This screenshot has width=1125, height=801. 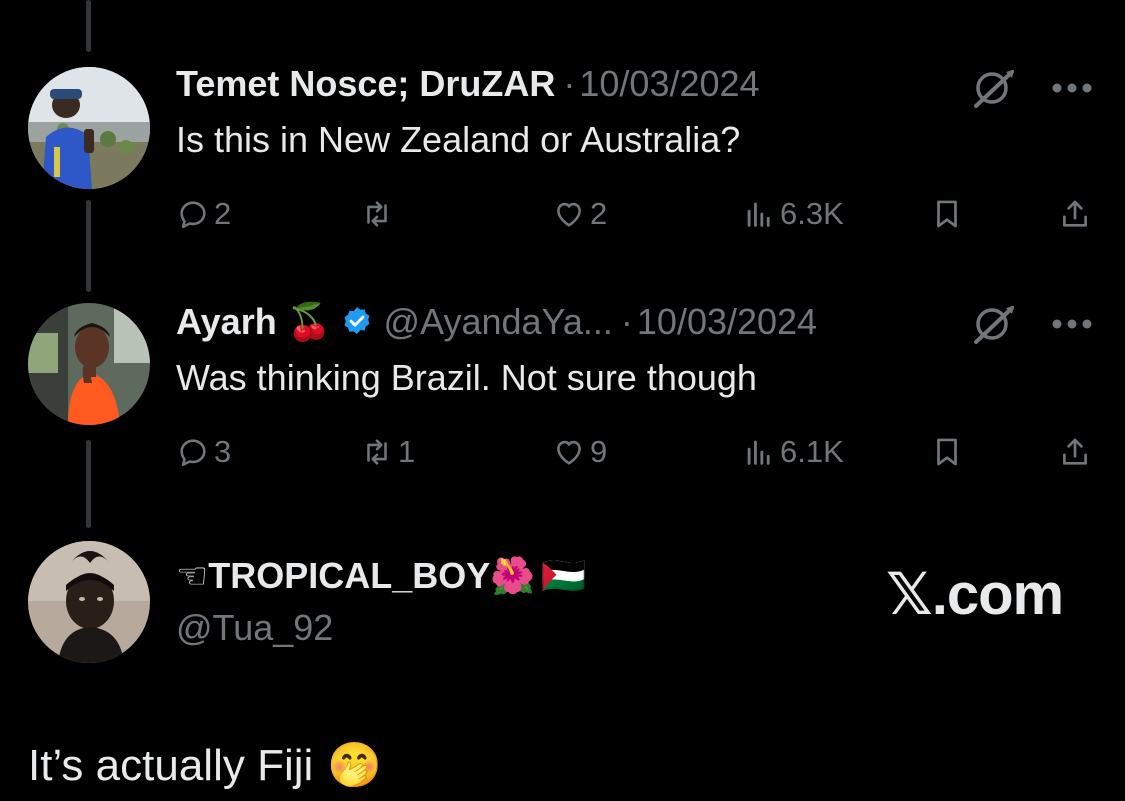 I want to click on palestine-flag-emoji: 🇵🇸, so click(x=563, y=575).